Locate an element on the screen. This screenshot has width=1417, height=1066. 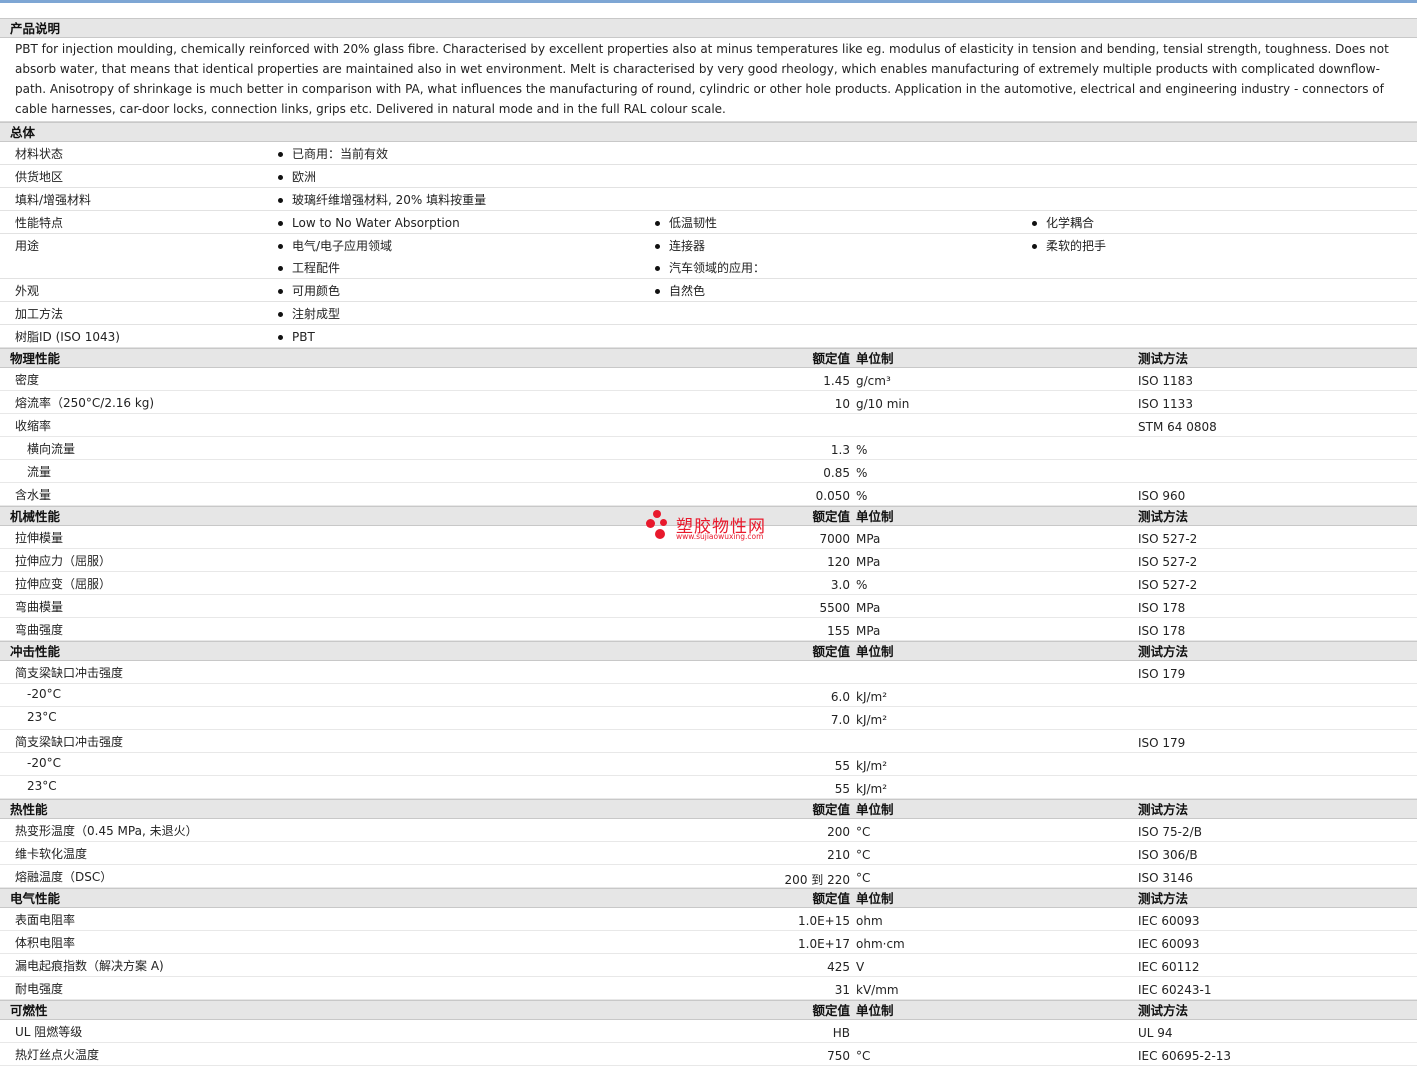
bullet-item: 连接器 is located at coordinates (843, 246).